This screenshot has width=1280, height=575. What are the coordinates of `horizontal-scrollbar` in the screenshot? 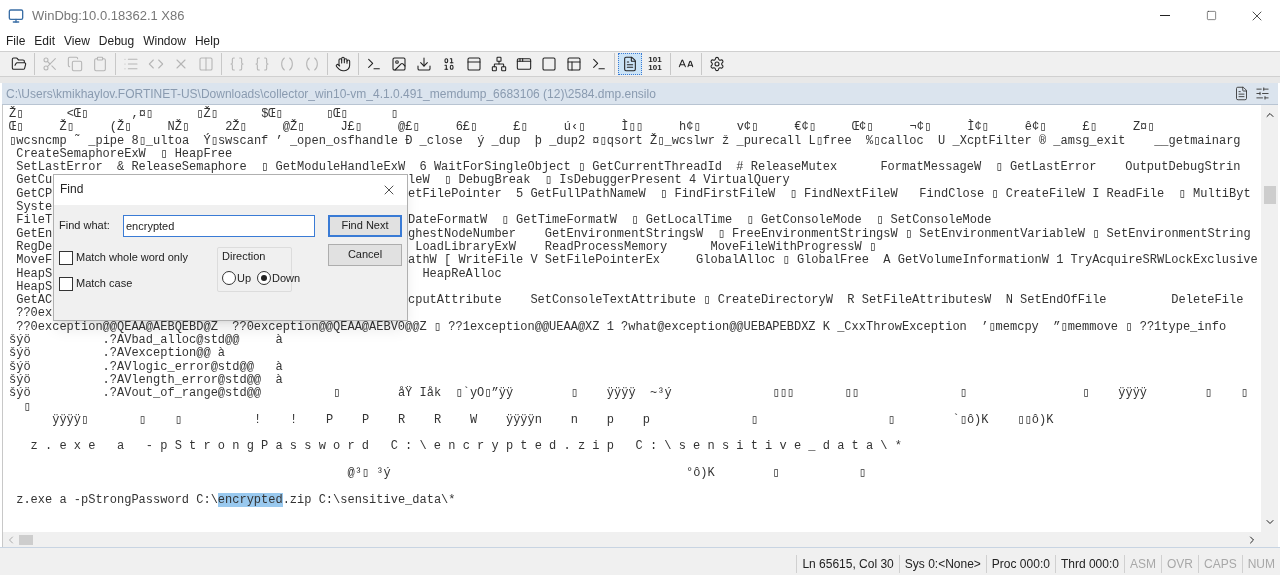 It's located at (640, 539).